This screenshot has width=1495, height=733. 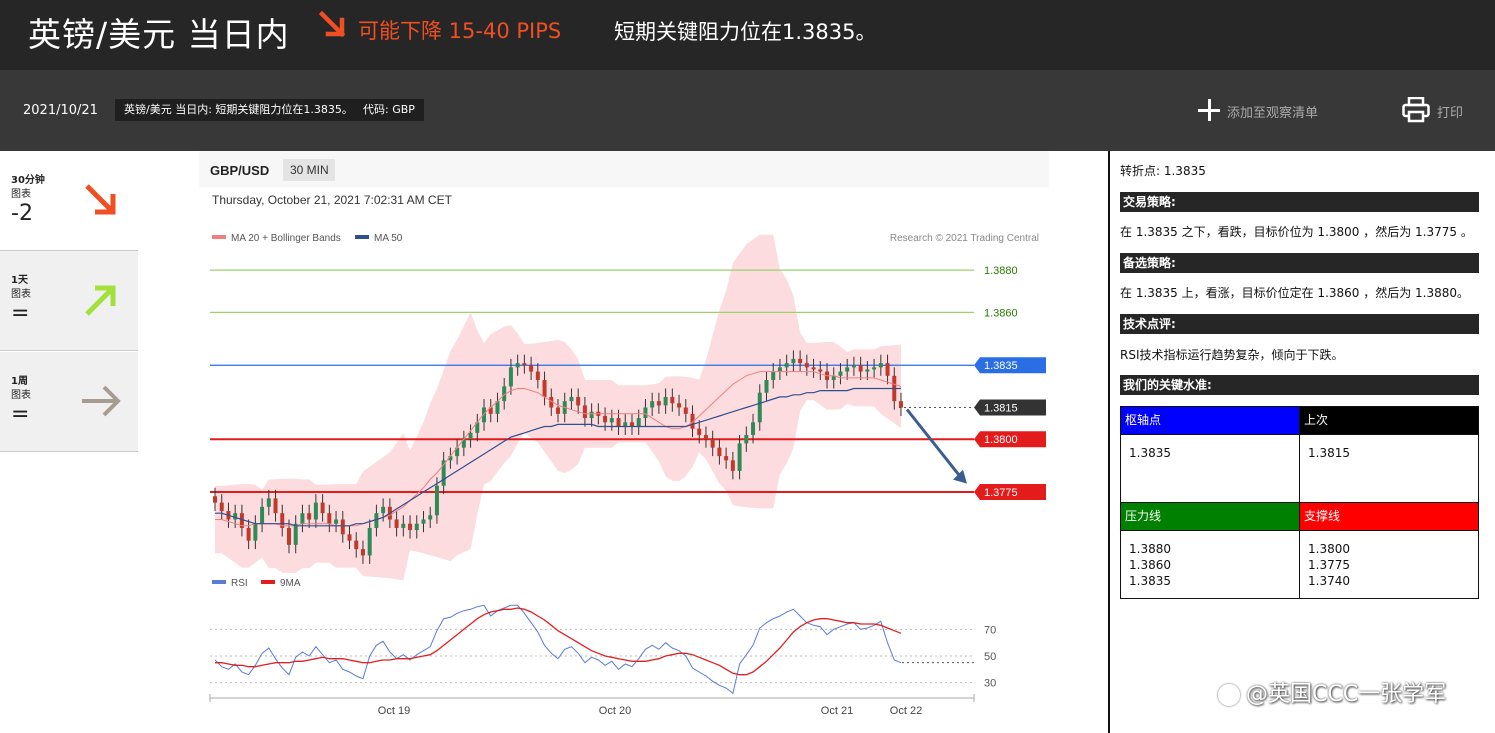 What do you see at coordinates (906, 711) in the screenshot?
I see `x-tick-label: Oct 22` at bounding box center [906, 711].